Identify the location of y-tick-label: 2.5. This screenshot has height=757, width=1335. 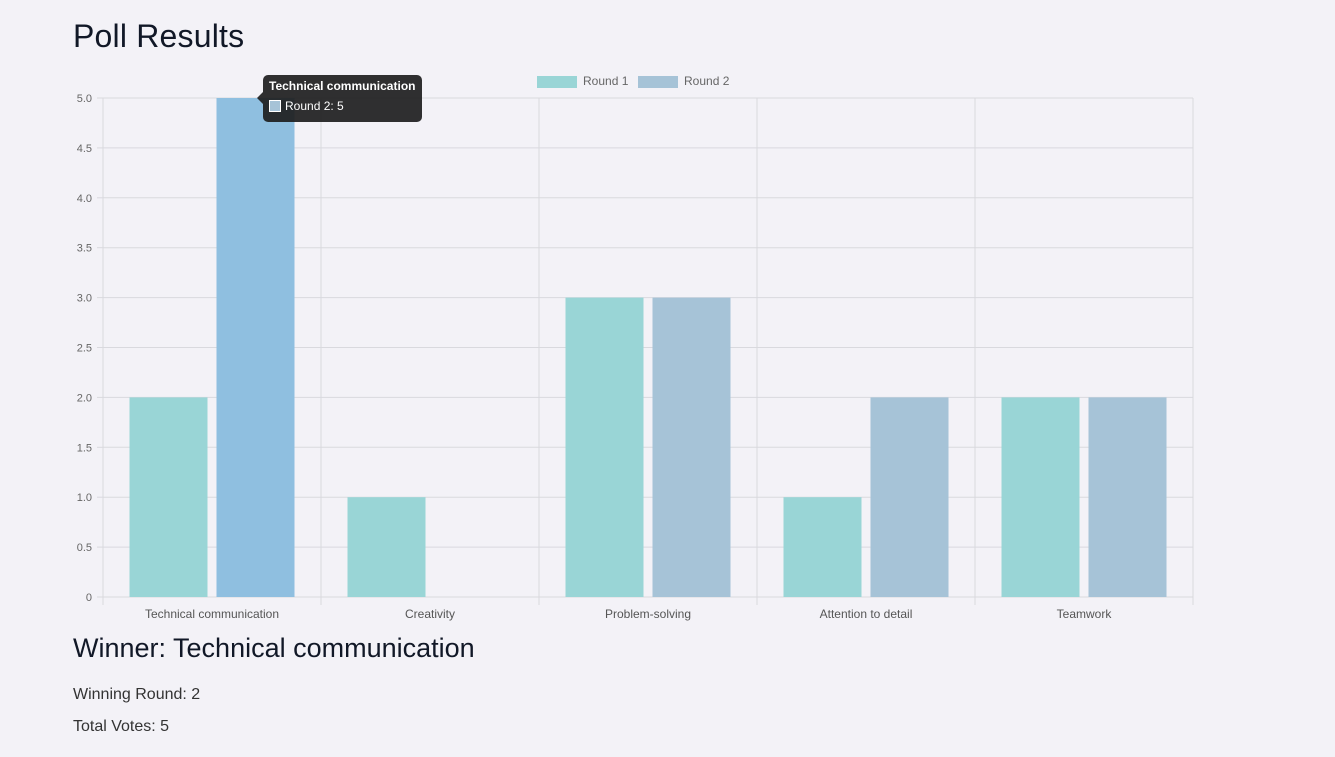
(84, 349).